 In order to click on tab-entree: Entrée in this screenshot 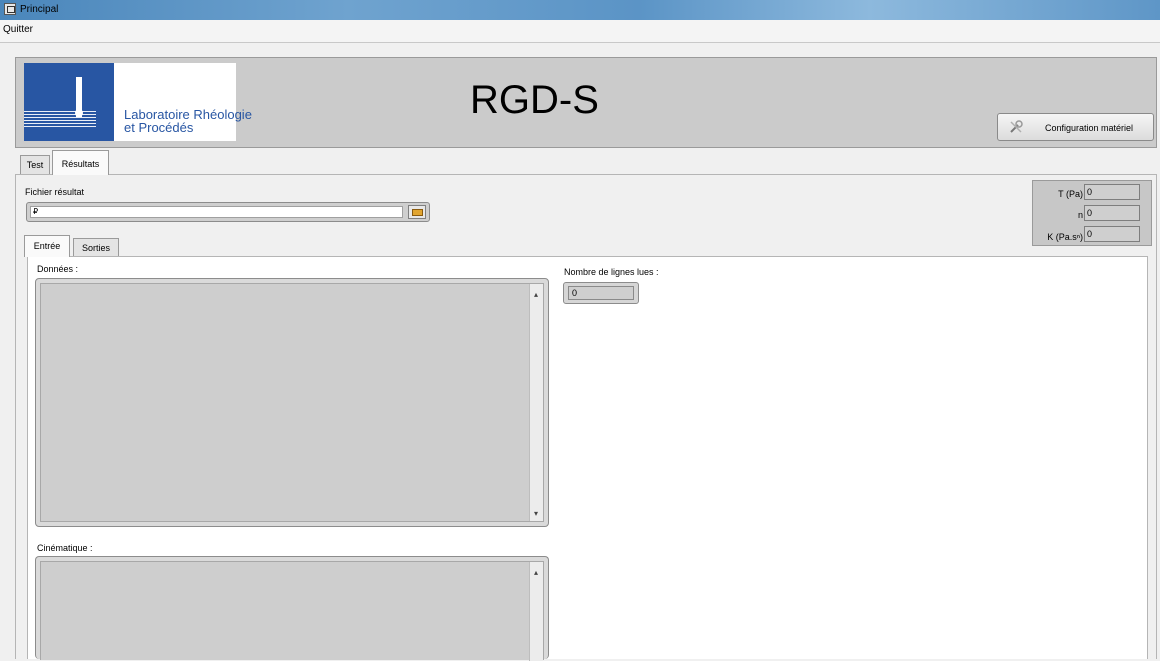, I will do `click(47, 246)`.